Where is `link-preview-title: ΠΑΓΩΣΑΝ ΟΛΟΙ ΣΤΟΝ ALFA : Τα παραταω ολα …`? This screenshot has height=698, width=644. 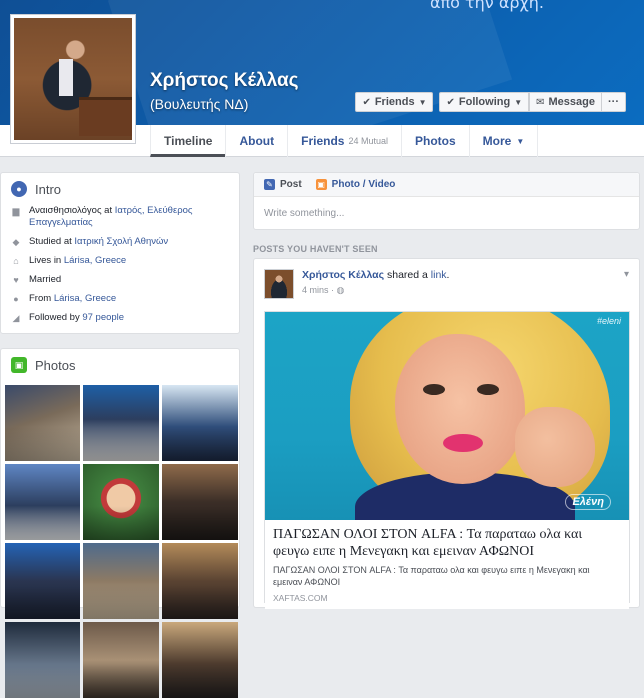
link-preview-title: ΠΑΓΩΣΑΝ ΟΛΟΙ ΣΤΟΝ ALFA : Τα παραταω ολα … is located at coordinates (447, 543).